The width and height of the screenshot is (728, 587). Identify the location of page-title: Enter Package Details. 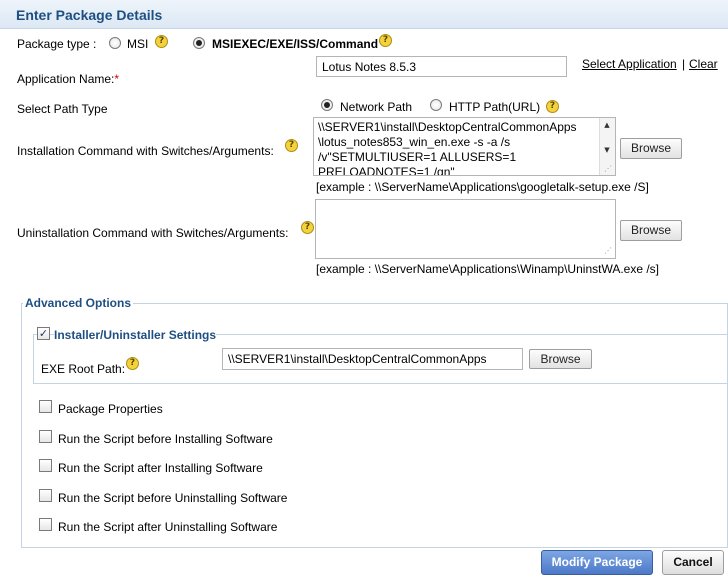
(89, 15).